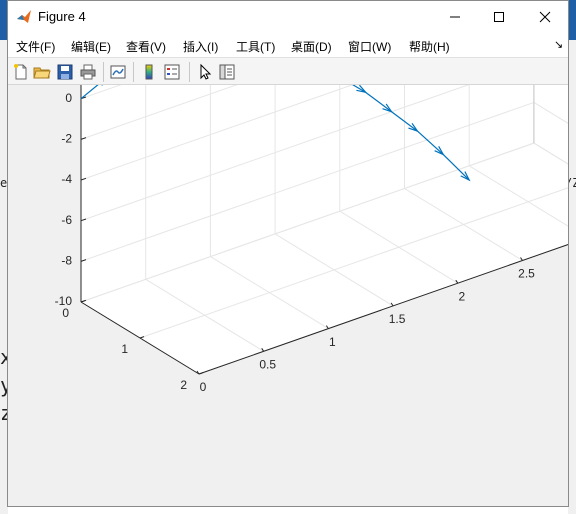  What do you see at coordinates (397, 319) in the screenshot?
I see `x-tick-label: 1.5` at bounding box center [397, 319].